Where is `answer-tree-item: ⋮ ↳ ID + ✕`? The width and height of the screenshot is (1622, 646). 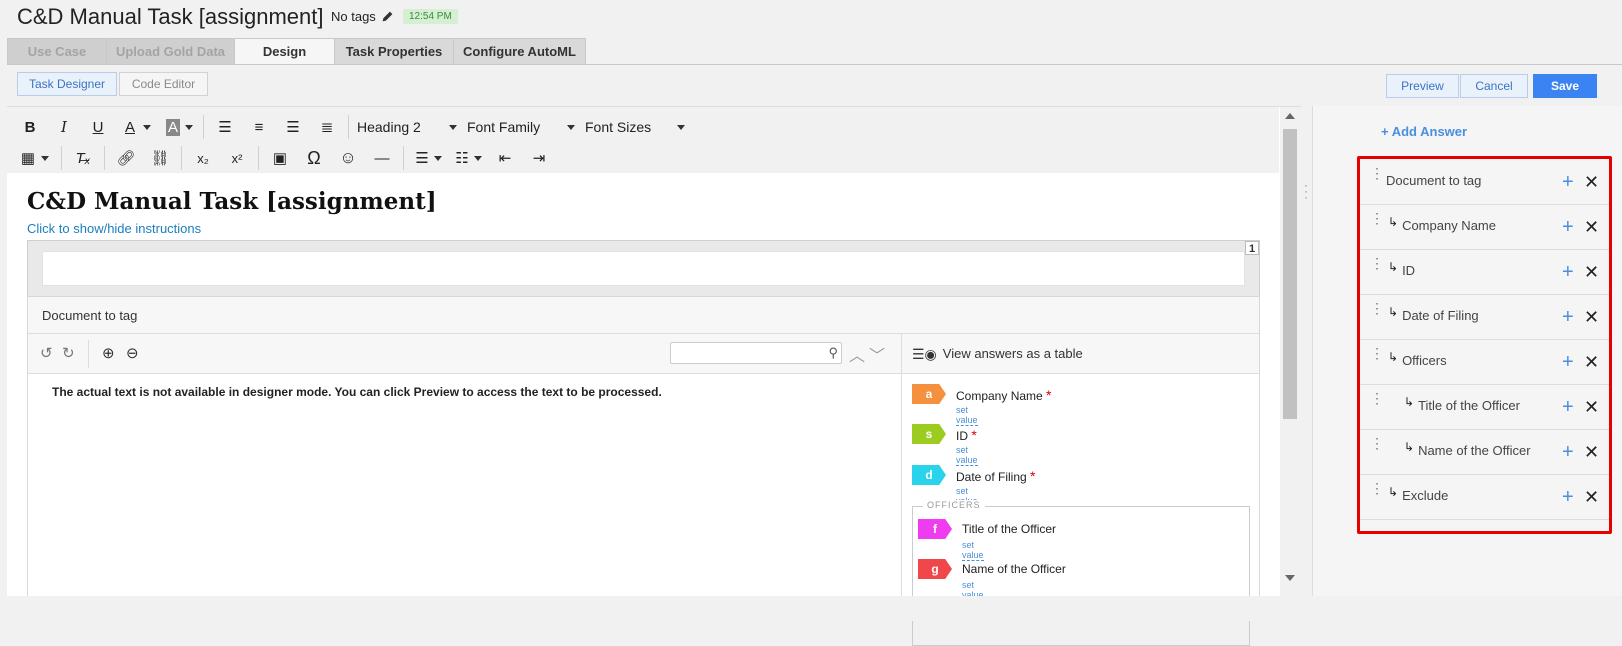
answer-tree-item: ⋮ ↳ ID + ✕ is located at coordinates (1484, 272).